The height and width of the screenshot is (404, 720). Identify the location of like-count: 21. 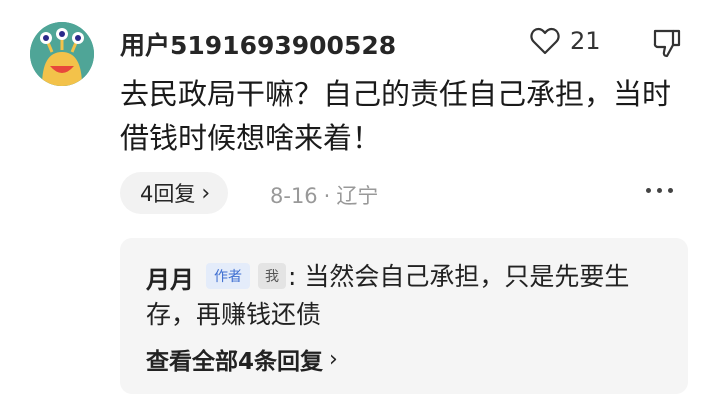
(585, 41).